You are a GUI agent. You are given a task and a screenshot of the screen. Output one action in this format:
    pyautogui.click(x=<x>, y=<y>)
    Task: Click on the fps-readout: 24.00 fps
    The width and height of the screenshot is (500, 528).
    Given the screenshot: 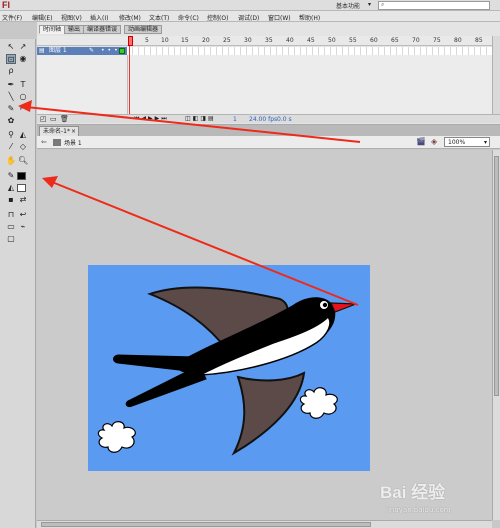 What is the action you would take?
    pyautogui.click(x=263, y=119)
    